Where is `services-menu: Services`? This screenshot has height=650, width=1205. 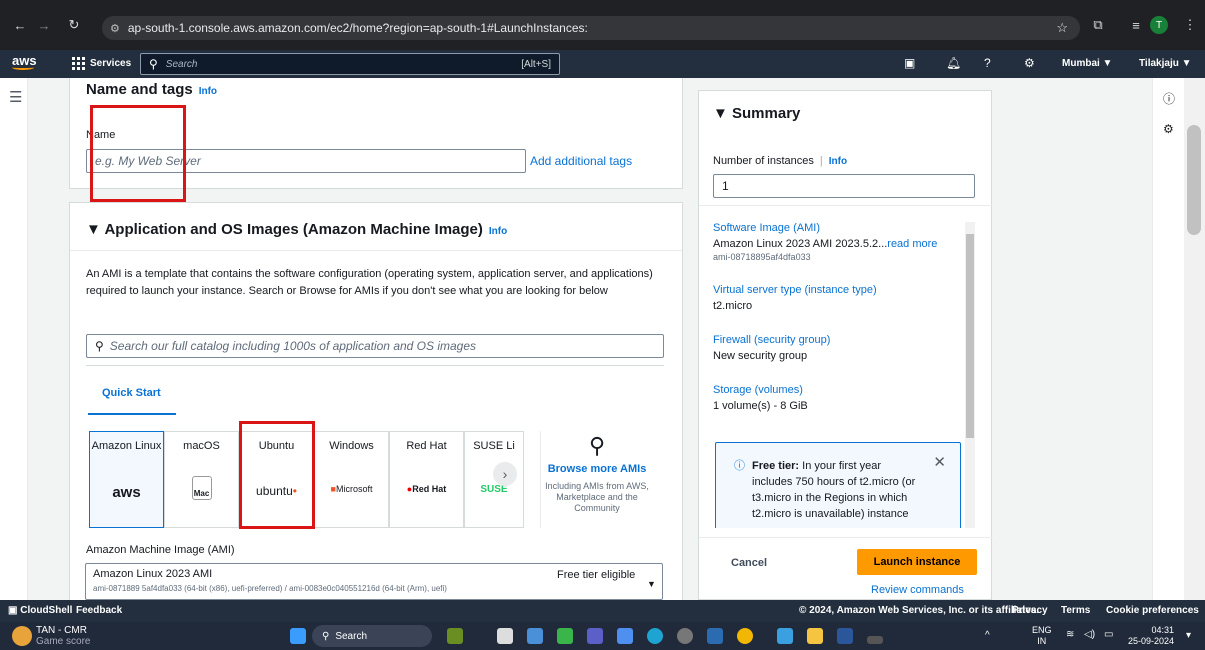 services-menu: Services is located at coordinates (101, 63).